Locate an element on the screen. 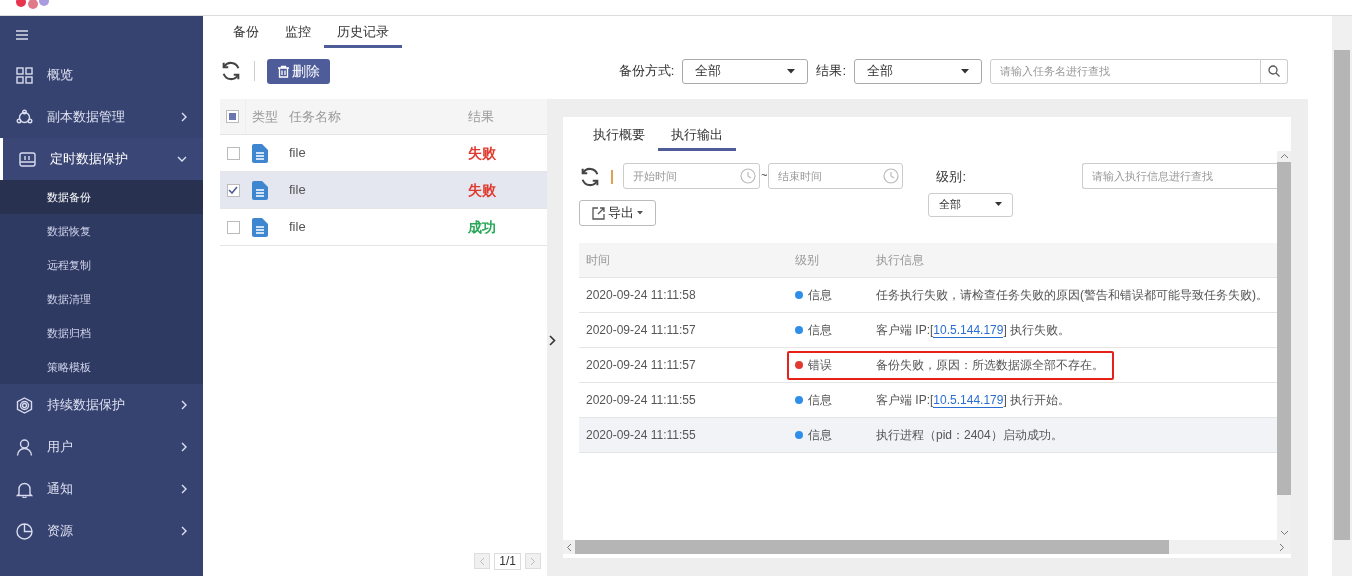 This screenshot has width=1352, height=576. message-text: 任务执行失败，请检查任务失败的原因(警告和错误都可能导致任务失败)。 is located at coordinates (1072, 295).